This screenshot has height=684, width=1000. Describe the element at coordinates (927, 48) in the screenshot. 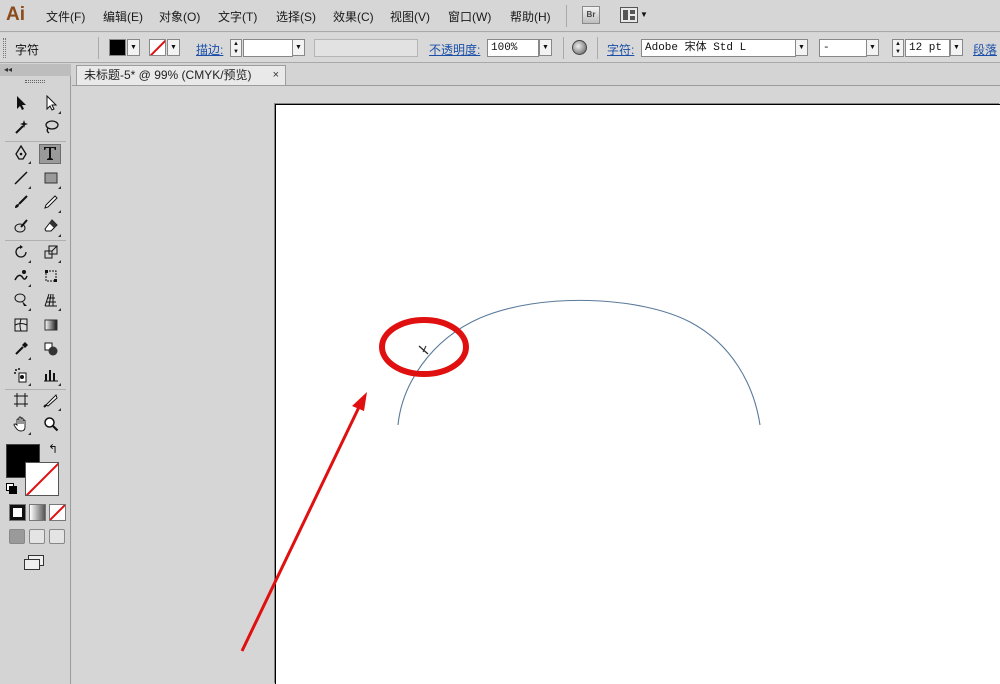

I see `font-size-field: 12 pt` at that location.